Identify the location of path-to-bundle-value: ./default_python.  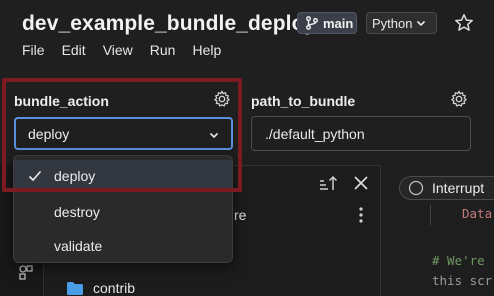
(315, 133).